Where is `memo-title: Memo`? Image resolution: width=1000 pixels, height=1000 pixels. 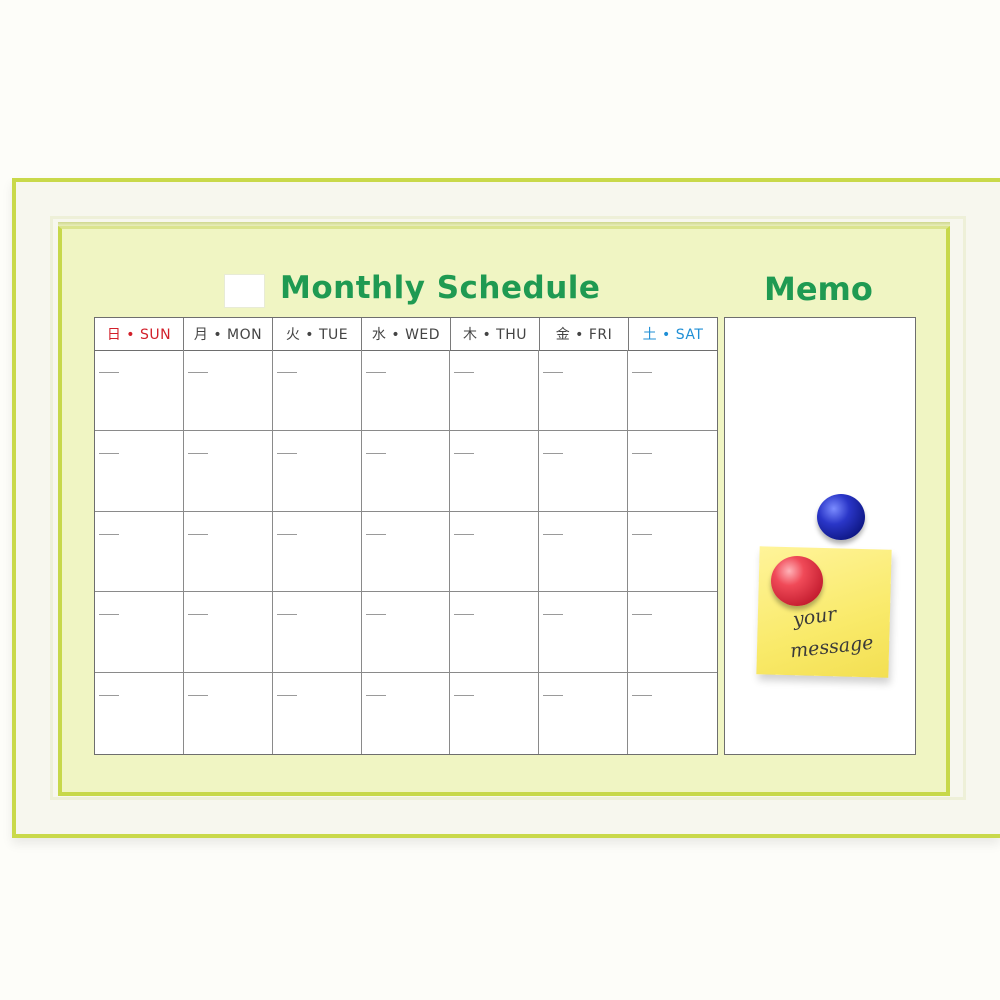
memo-title: Memo is located at coordinates (818, 289).